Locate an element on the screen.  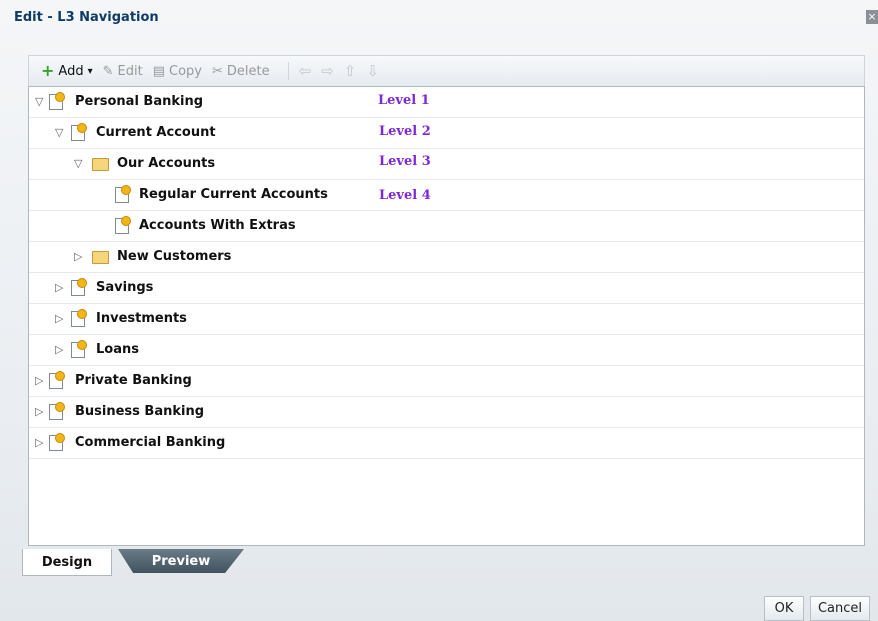
close-icon: × is located at coordinates (872, 17).